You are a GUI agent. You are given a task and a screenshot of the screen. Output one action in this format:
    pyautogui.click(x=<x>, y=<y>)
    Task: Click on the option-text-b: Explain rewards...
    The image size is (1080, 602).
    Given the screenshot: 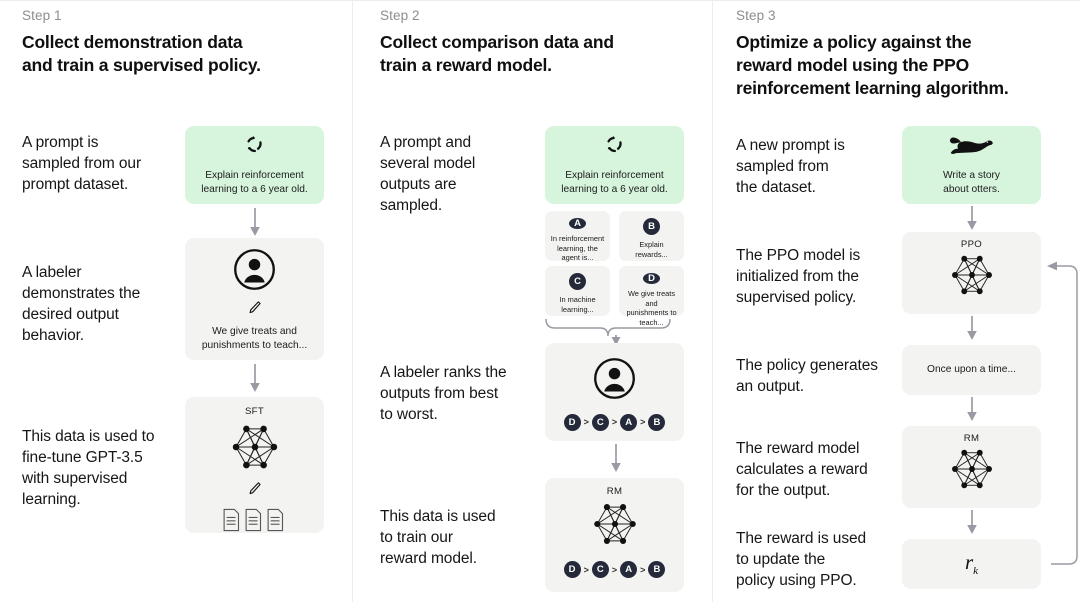 What is the action you would take?
    pyautogui.click(x=651, y=249)
    